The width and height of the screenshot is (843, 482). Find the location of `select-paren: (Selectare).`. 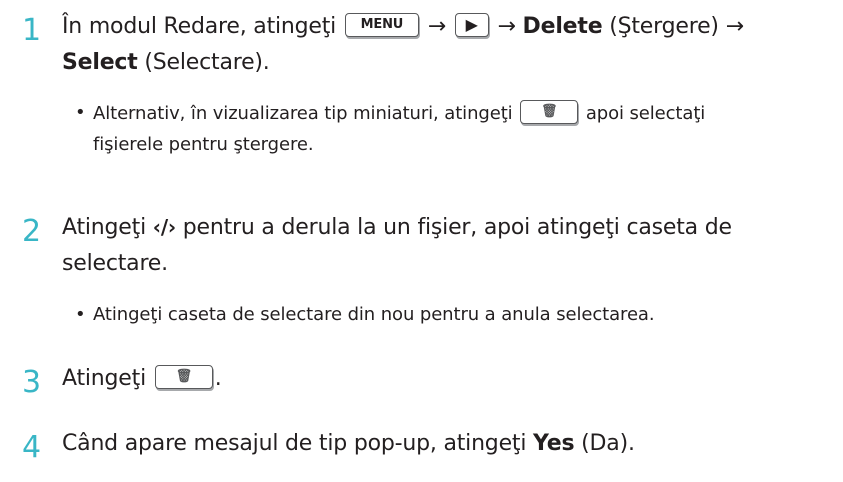

select-paren: (Selectare). is located at coordinates (207, 62).